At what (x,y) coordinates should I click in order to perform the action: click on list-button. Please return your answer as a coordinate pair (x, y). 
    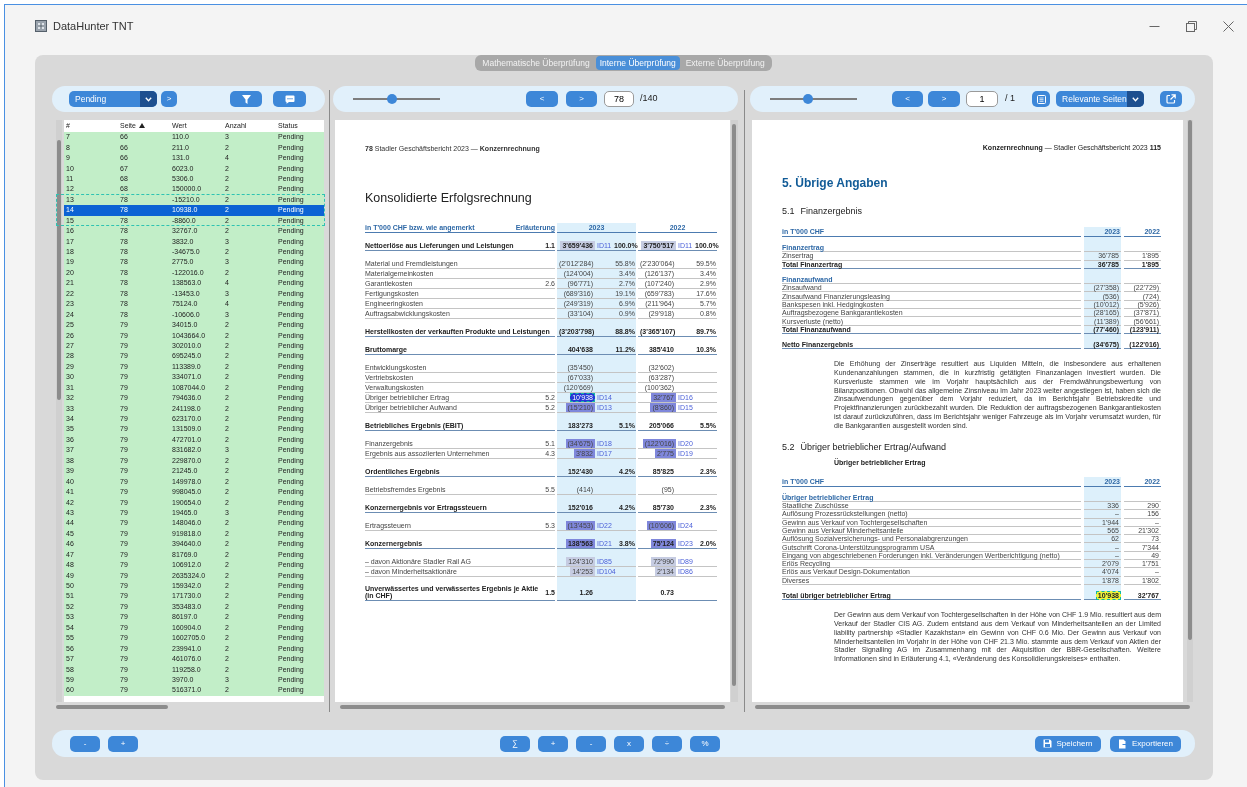
    Looking at the image, I should click on (1041, 99).